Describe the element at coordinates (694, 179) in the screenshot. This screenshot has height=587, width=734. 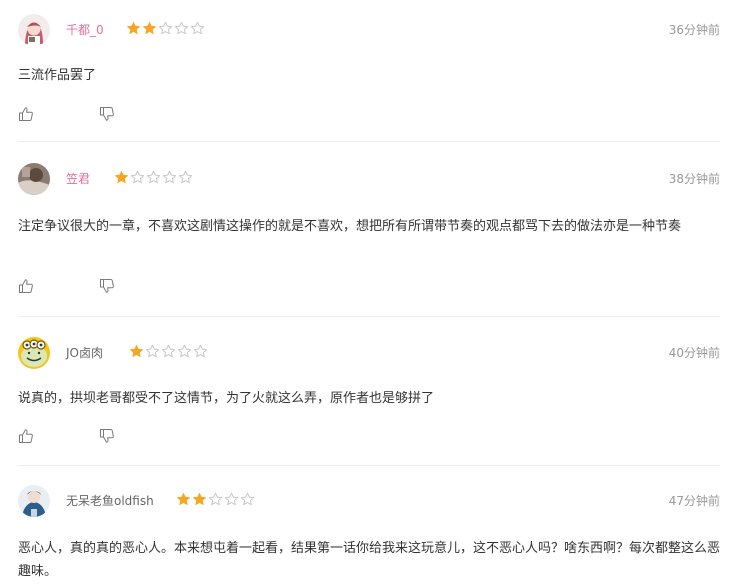
I see `timestamp: 38分钟前` at that location.